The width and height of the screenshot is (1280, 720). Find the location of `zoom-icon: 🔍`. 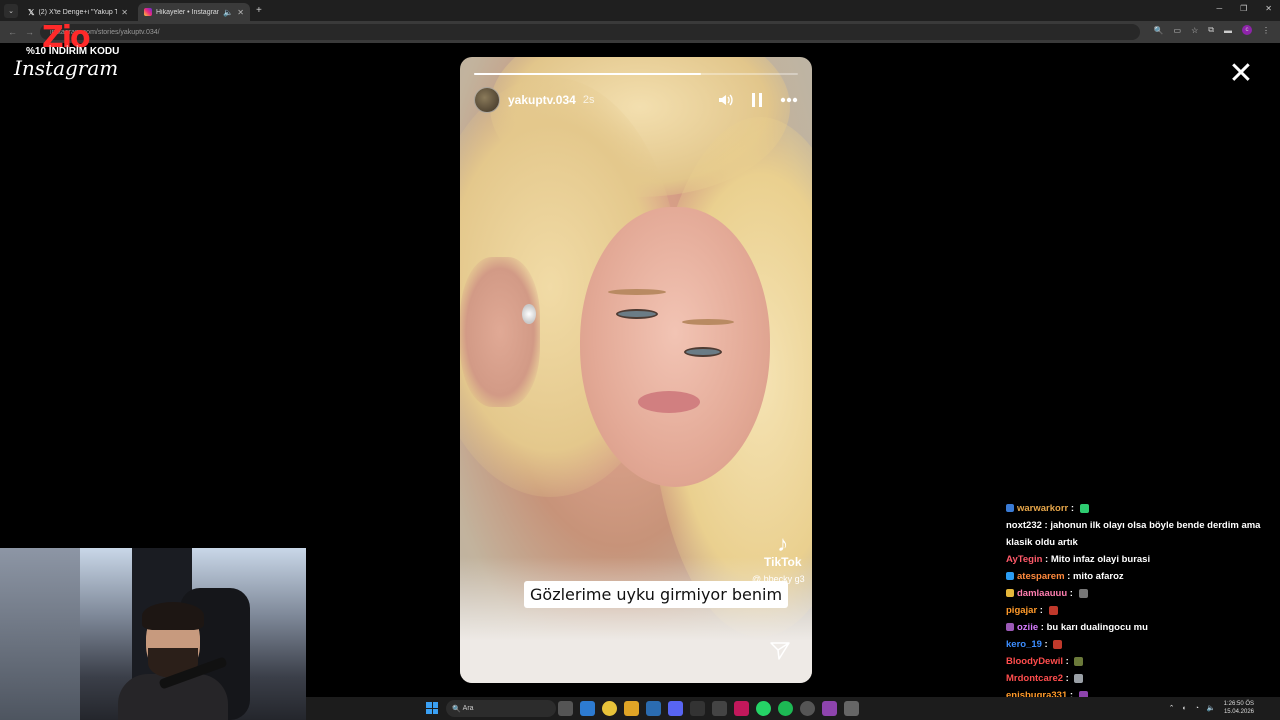

zoom-icon: 🔍 is located at coordinates (1159, 30).